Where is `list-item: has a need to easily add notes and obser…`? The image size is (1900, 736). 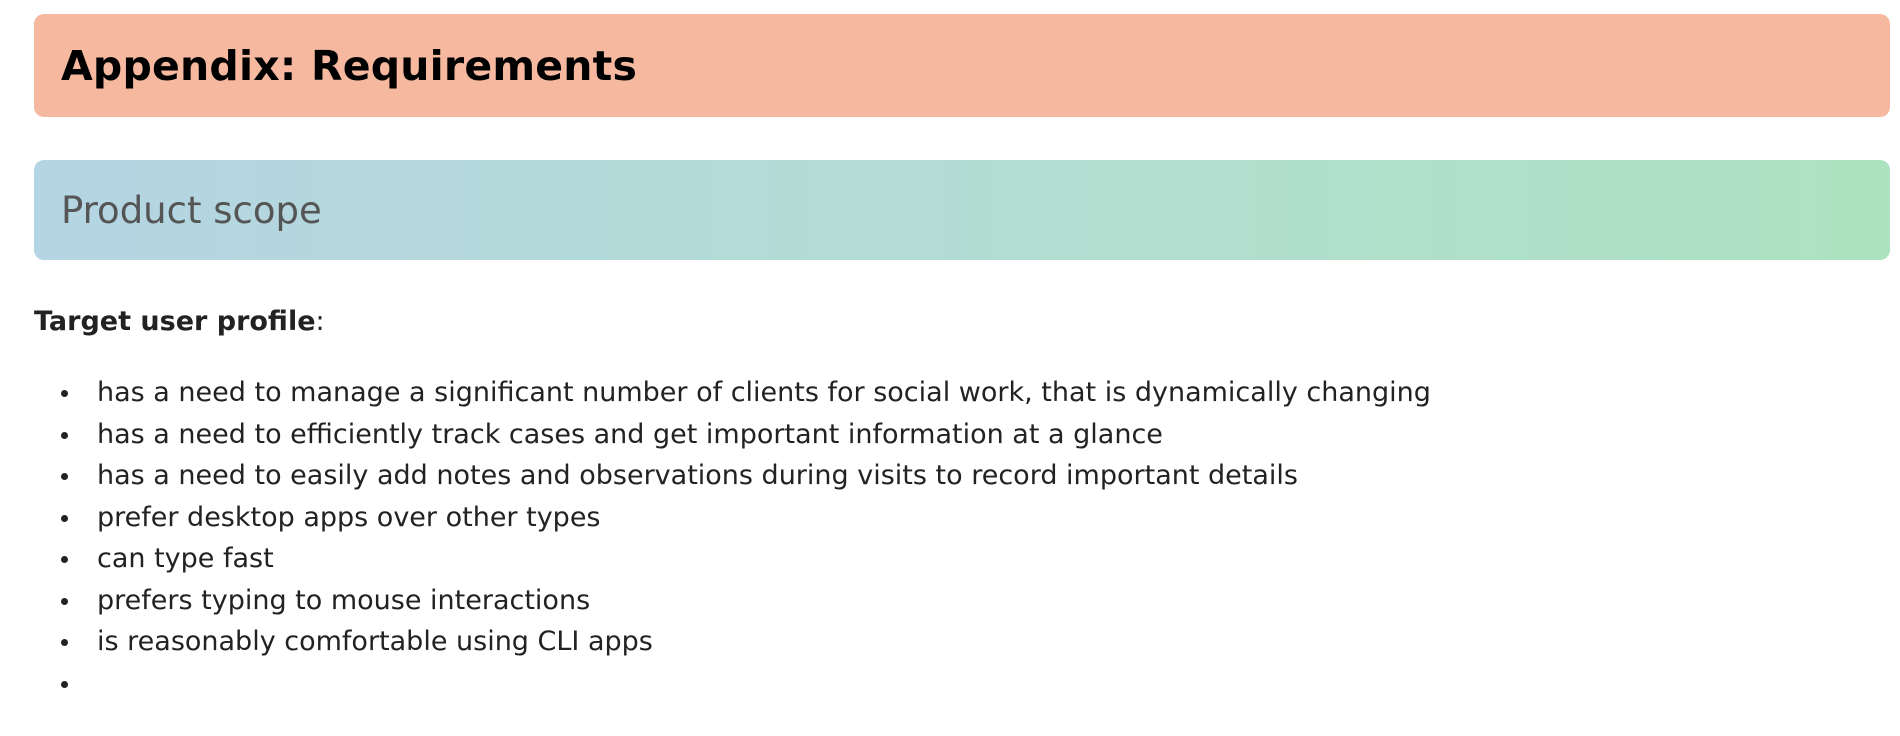 list-item: has a need to easily add notes and obser… is located at coordinates (975, 476).